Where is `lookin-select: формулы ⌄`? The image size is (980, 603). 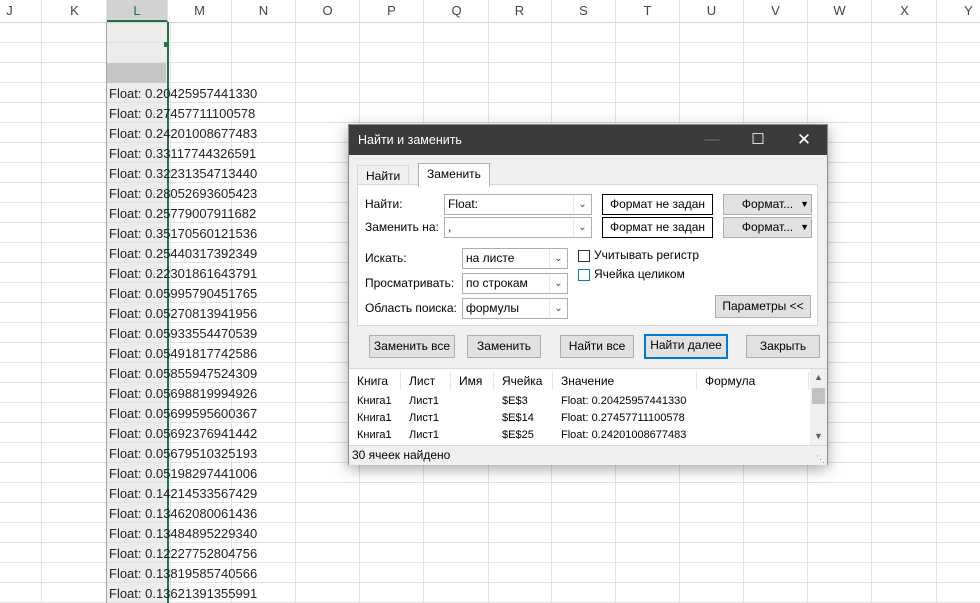 lookin-select: формулы ⌄ is located at coordinates (515, 308).